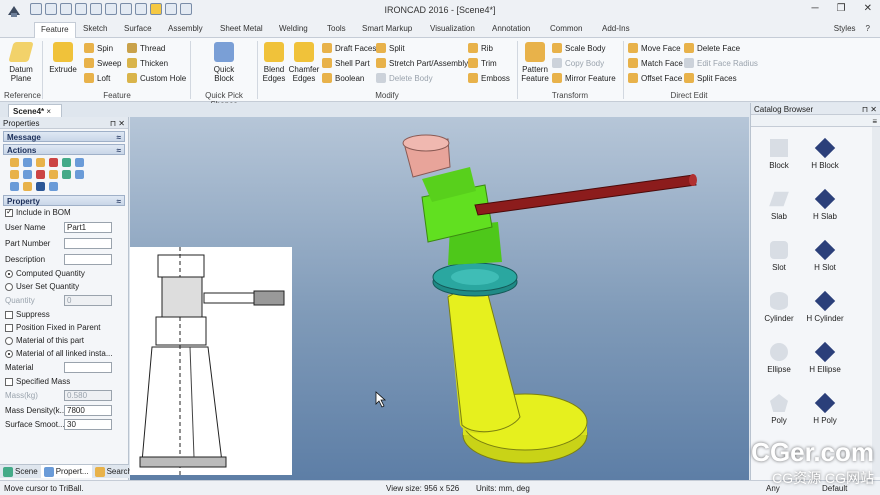  I want to click on specified-mass-checkbox, so click(9, 381).